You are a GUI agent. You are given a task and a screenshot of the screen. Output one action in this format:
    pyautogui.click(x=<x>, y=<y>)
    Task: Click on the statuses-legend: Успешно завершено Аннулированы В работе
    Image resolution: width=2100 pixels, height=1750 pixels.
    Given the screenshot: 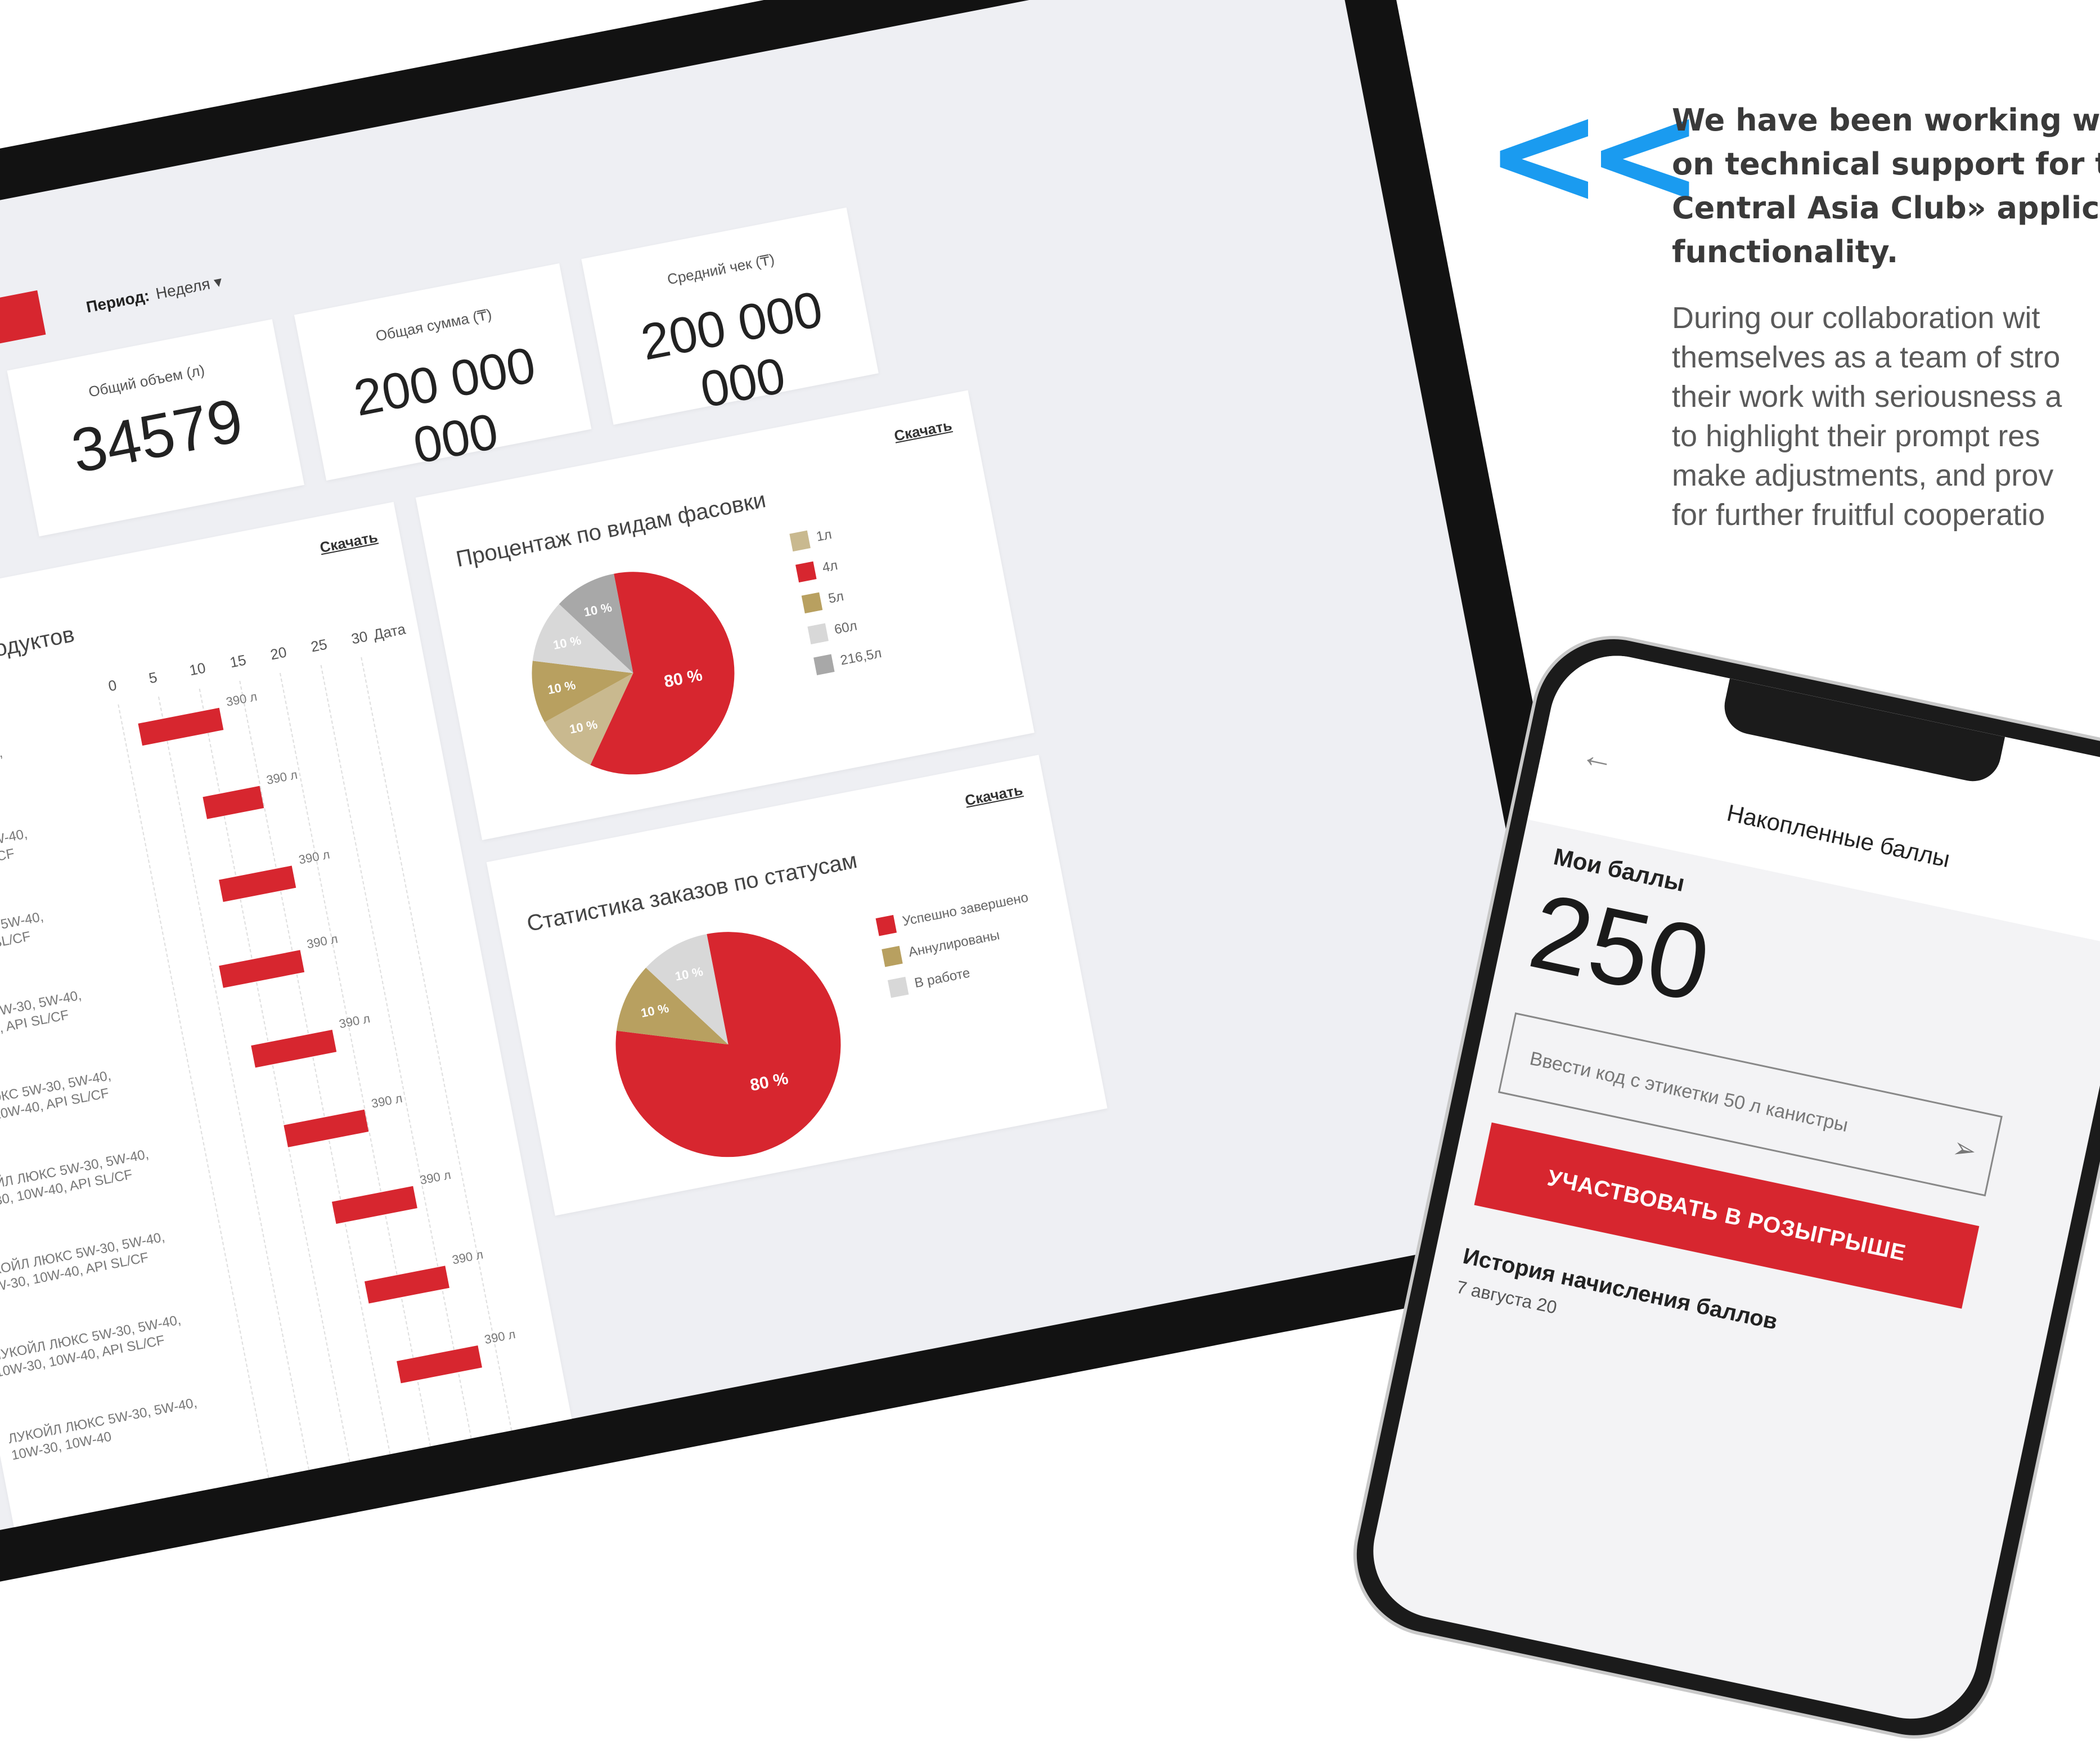 What is the action you would take?
    pyautogui.click(x=960, y=950)
    